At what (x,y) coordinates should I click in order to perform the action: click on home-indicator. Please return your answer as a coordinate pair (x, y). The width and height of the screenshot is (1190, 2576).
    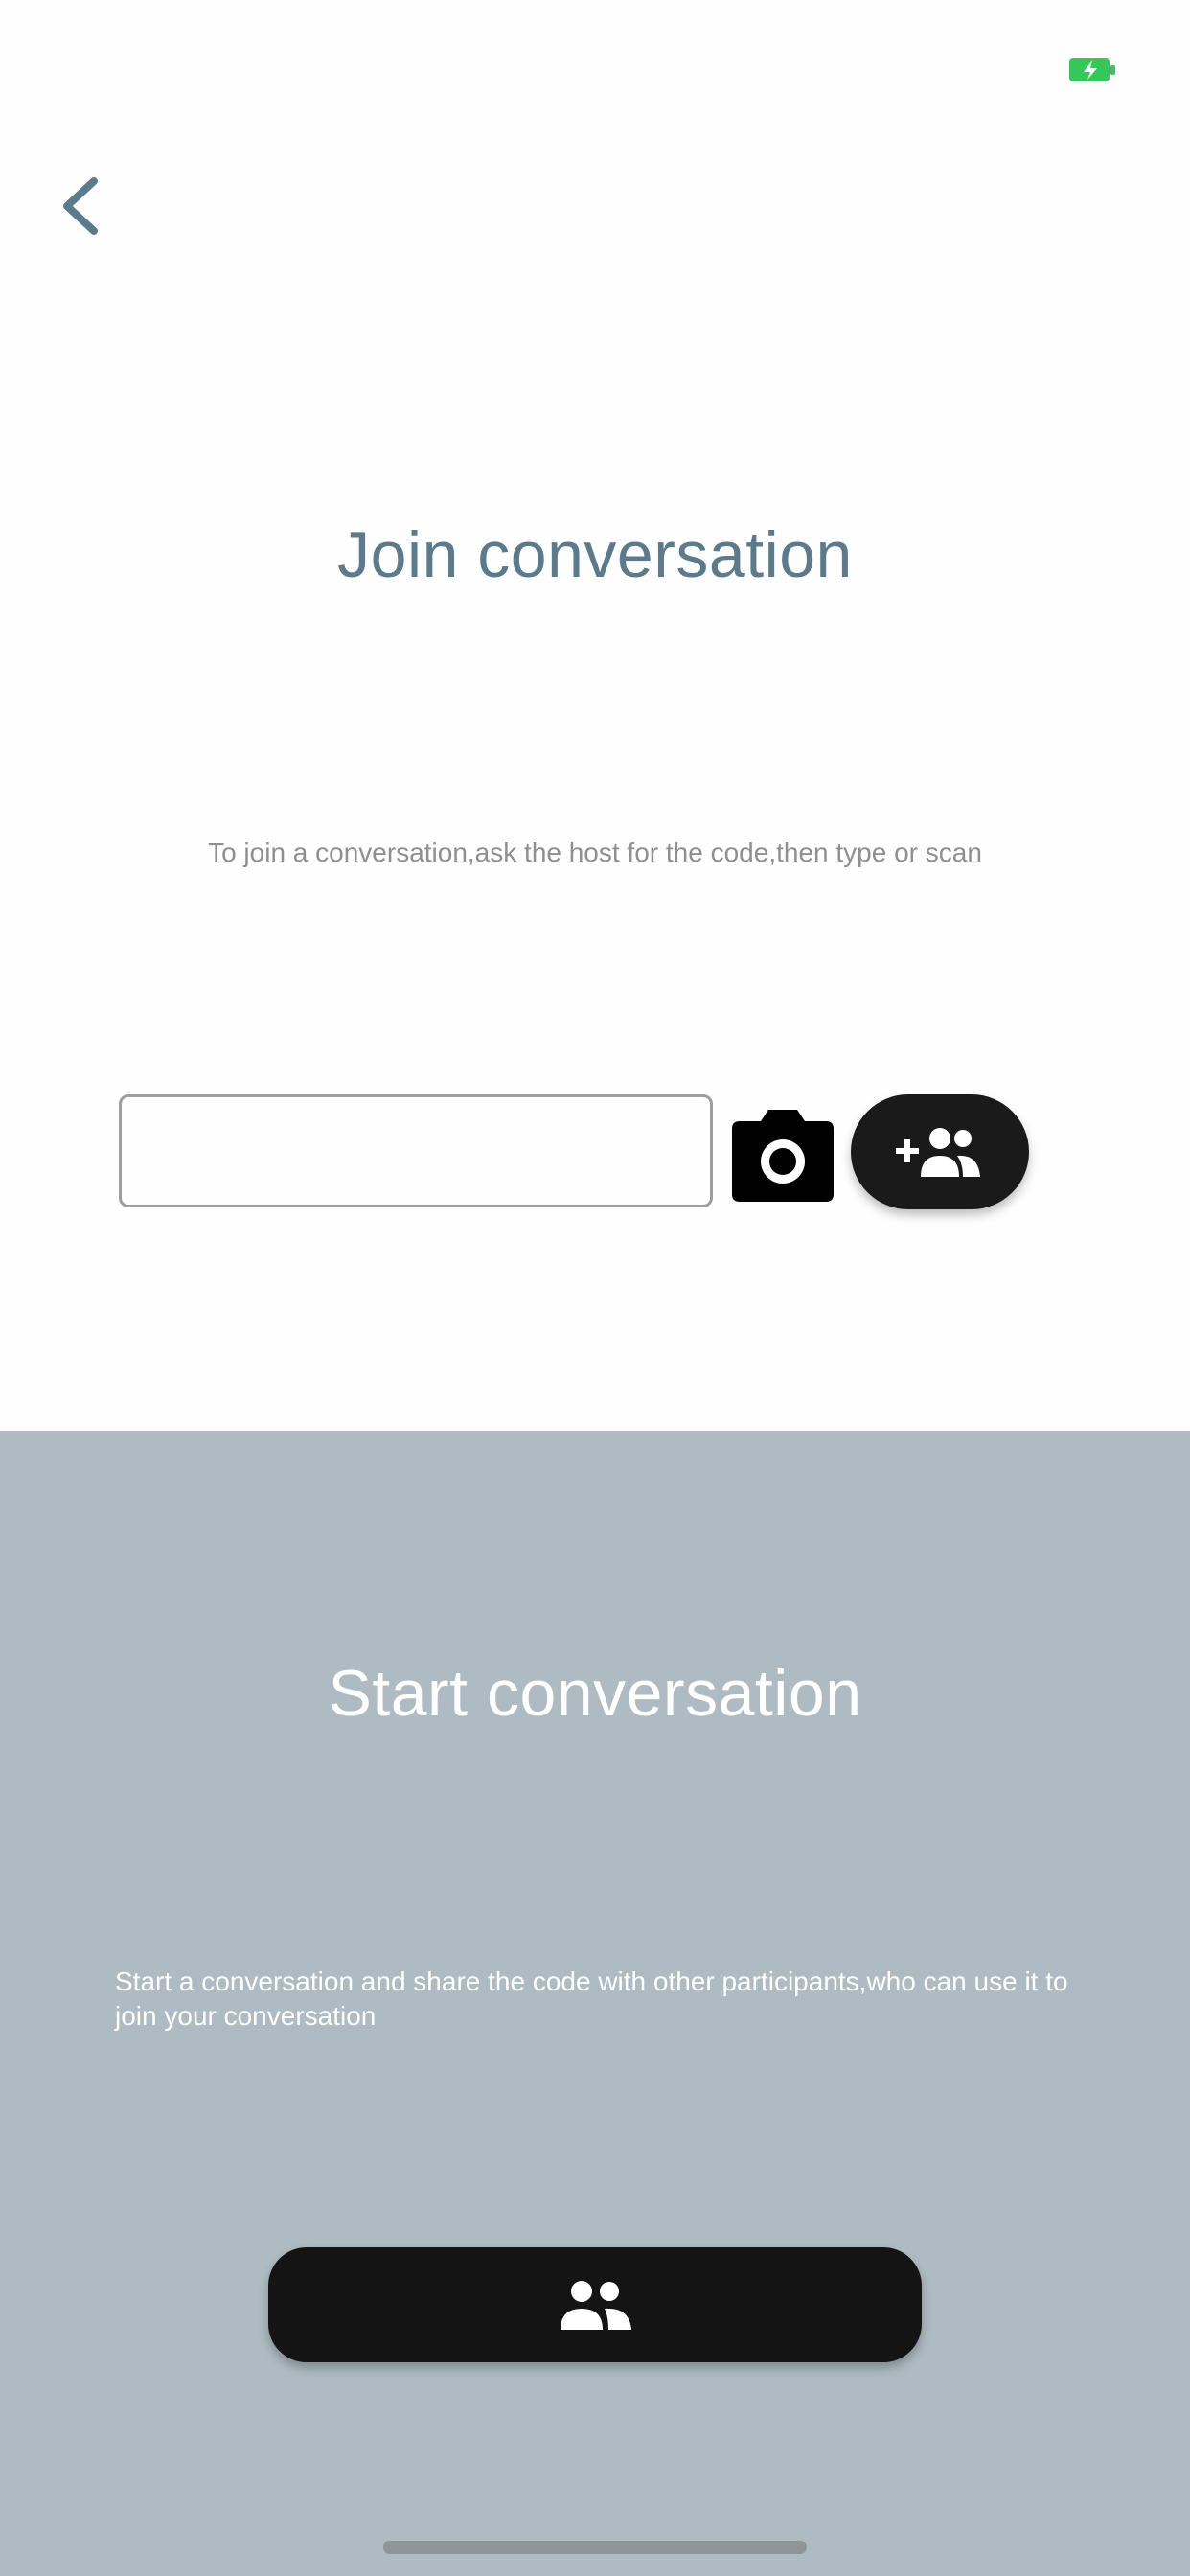
    Looking at the image, I should click on (595, 2547).